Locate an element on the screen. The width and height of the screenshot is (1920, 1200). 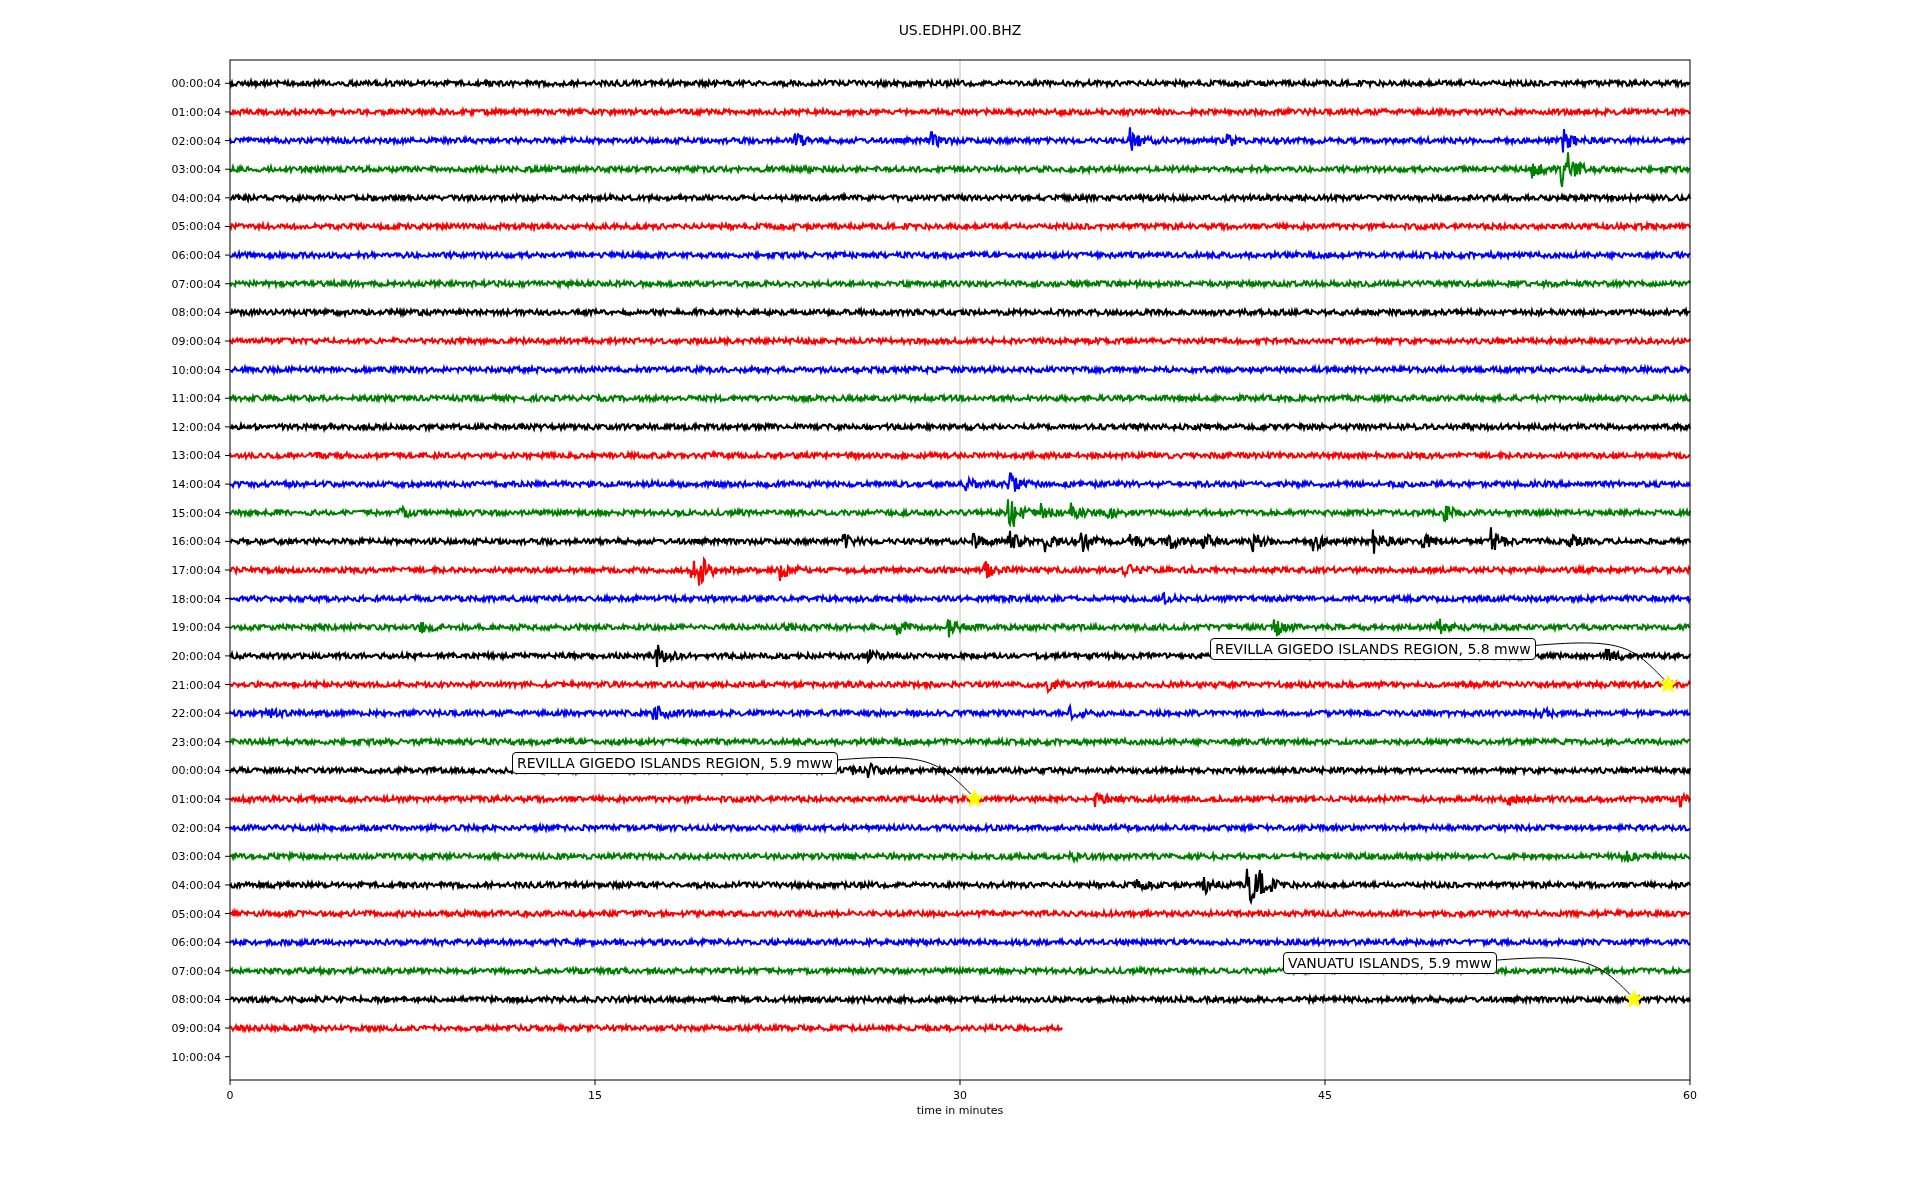
time-axis-label: 20:00:04 is located at coordinates (196, 656).